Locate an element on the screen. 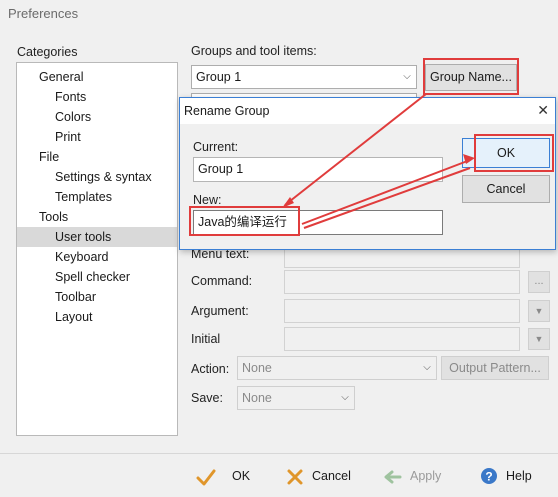 The width and height of the screenshot is (558, 497). annotation-arrows is located at coordinates (378, 161).